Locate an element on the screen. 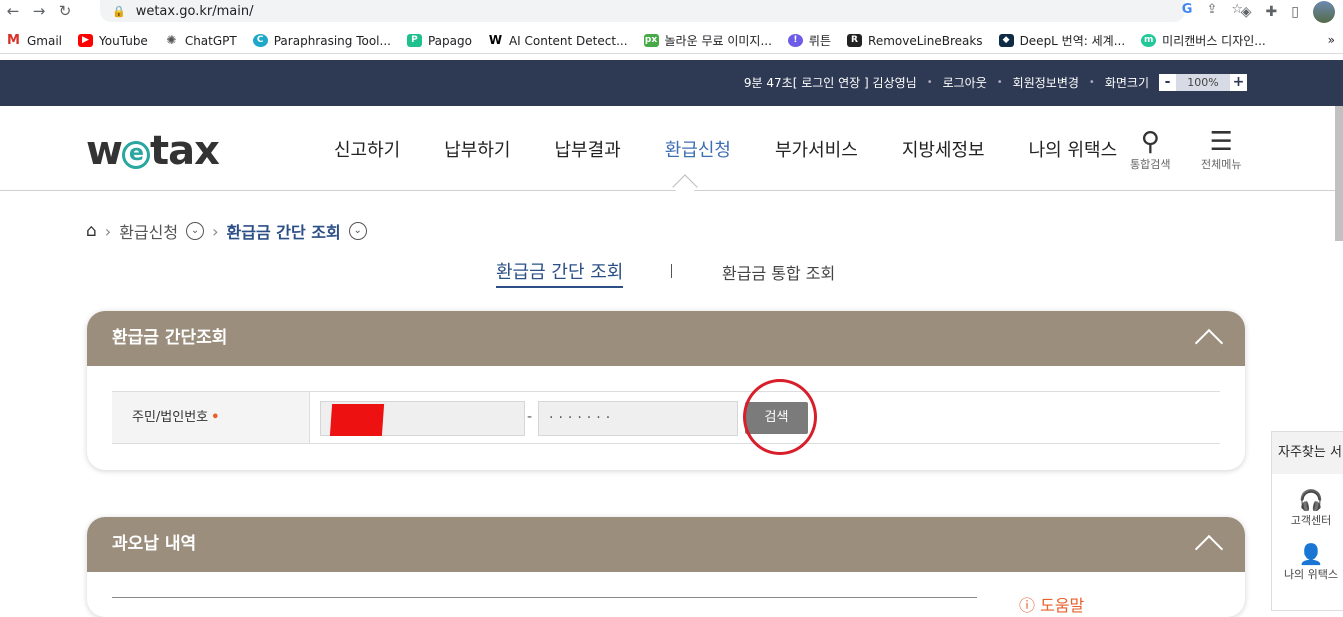  quick-item-my-wetax: 👤 나의 위택스 is located at coordinates (1307, 562).